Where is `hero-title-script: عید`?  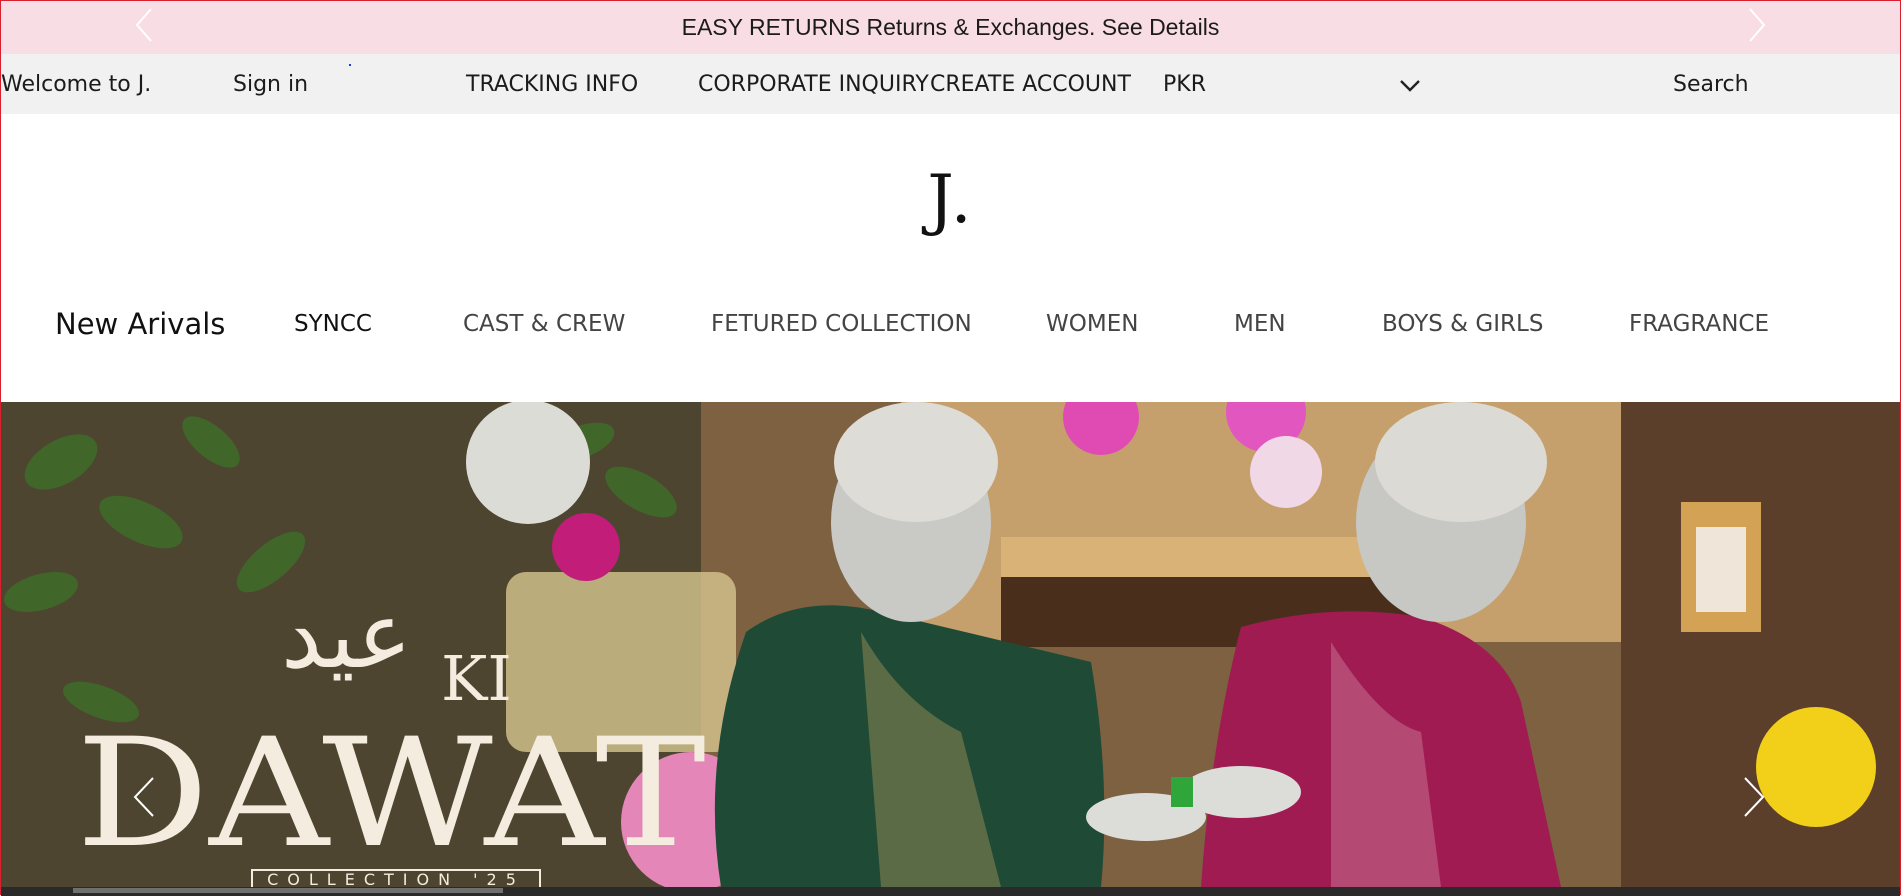
hero-title-script: عید is located at coordinates (346, 635).